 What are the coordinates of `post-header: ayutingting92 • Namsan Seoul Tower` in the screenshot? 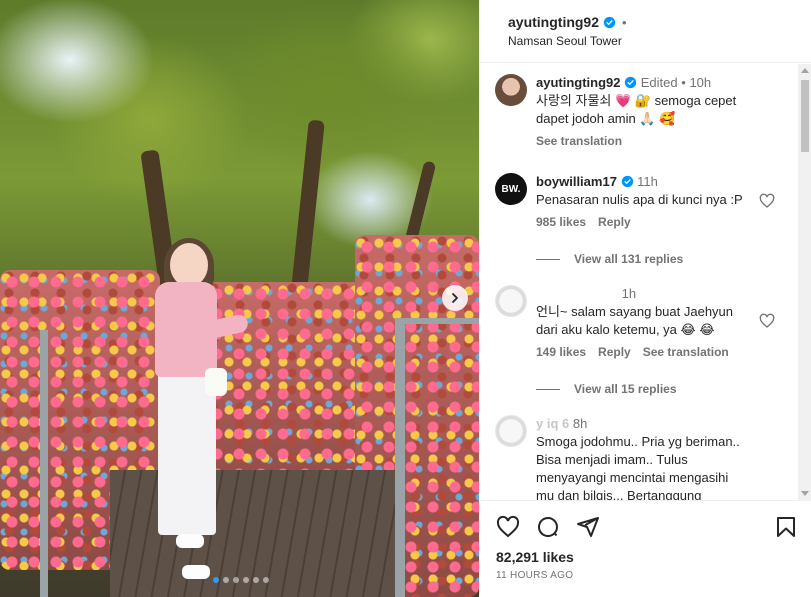 It's located at (645, 31).